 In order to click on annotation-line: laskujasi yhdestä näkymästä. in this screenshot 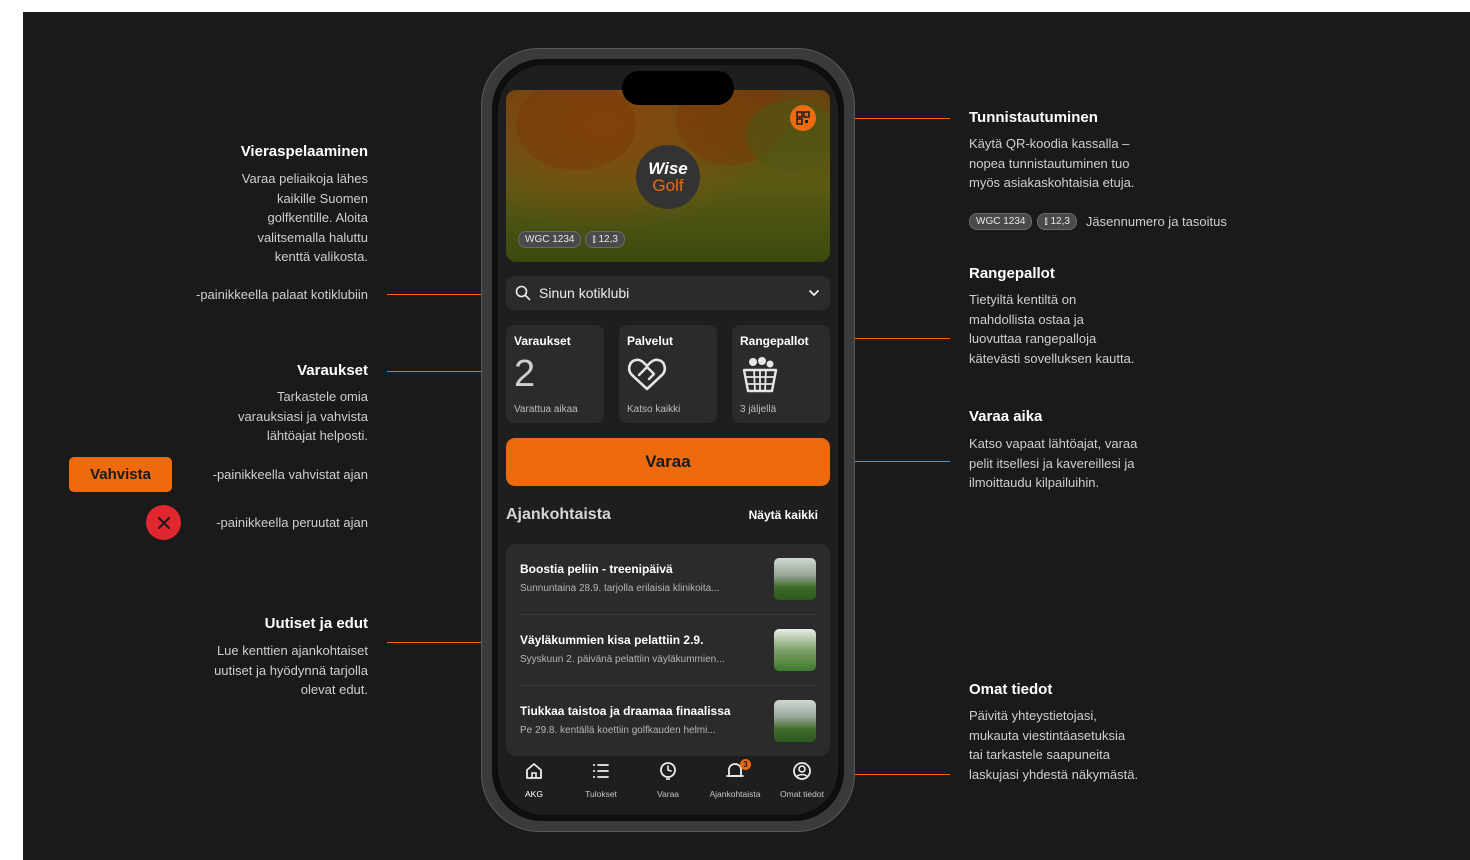, I will do `click(1054, 774)`.